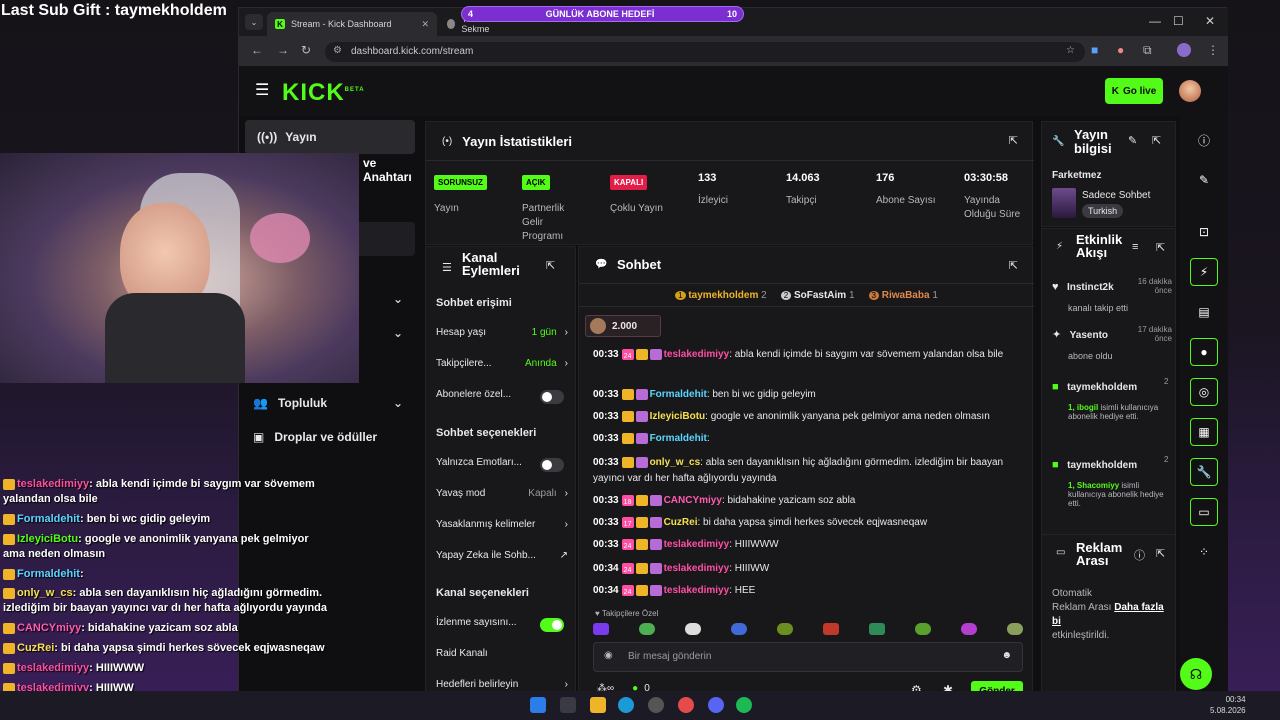  Describe the element at coordinates (675, 462) in the screenshot. I see `message-username: only_w_cs` at that location.